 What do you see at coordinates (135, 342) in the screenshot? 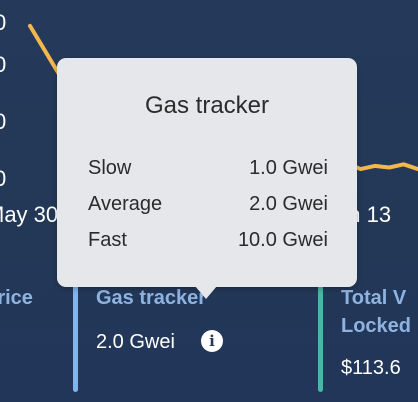
I see `stat-value-gas: 2.0 Gwei` at bounding box center [135, 342].